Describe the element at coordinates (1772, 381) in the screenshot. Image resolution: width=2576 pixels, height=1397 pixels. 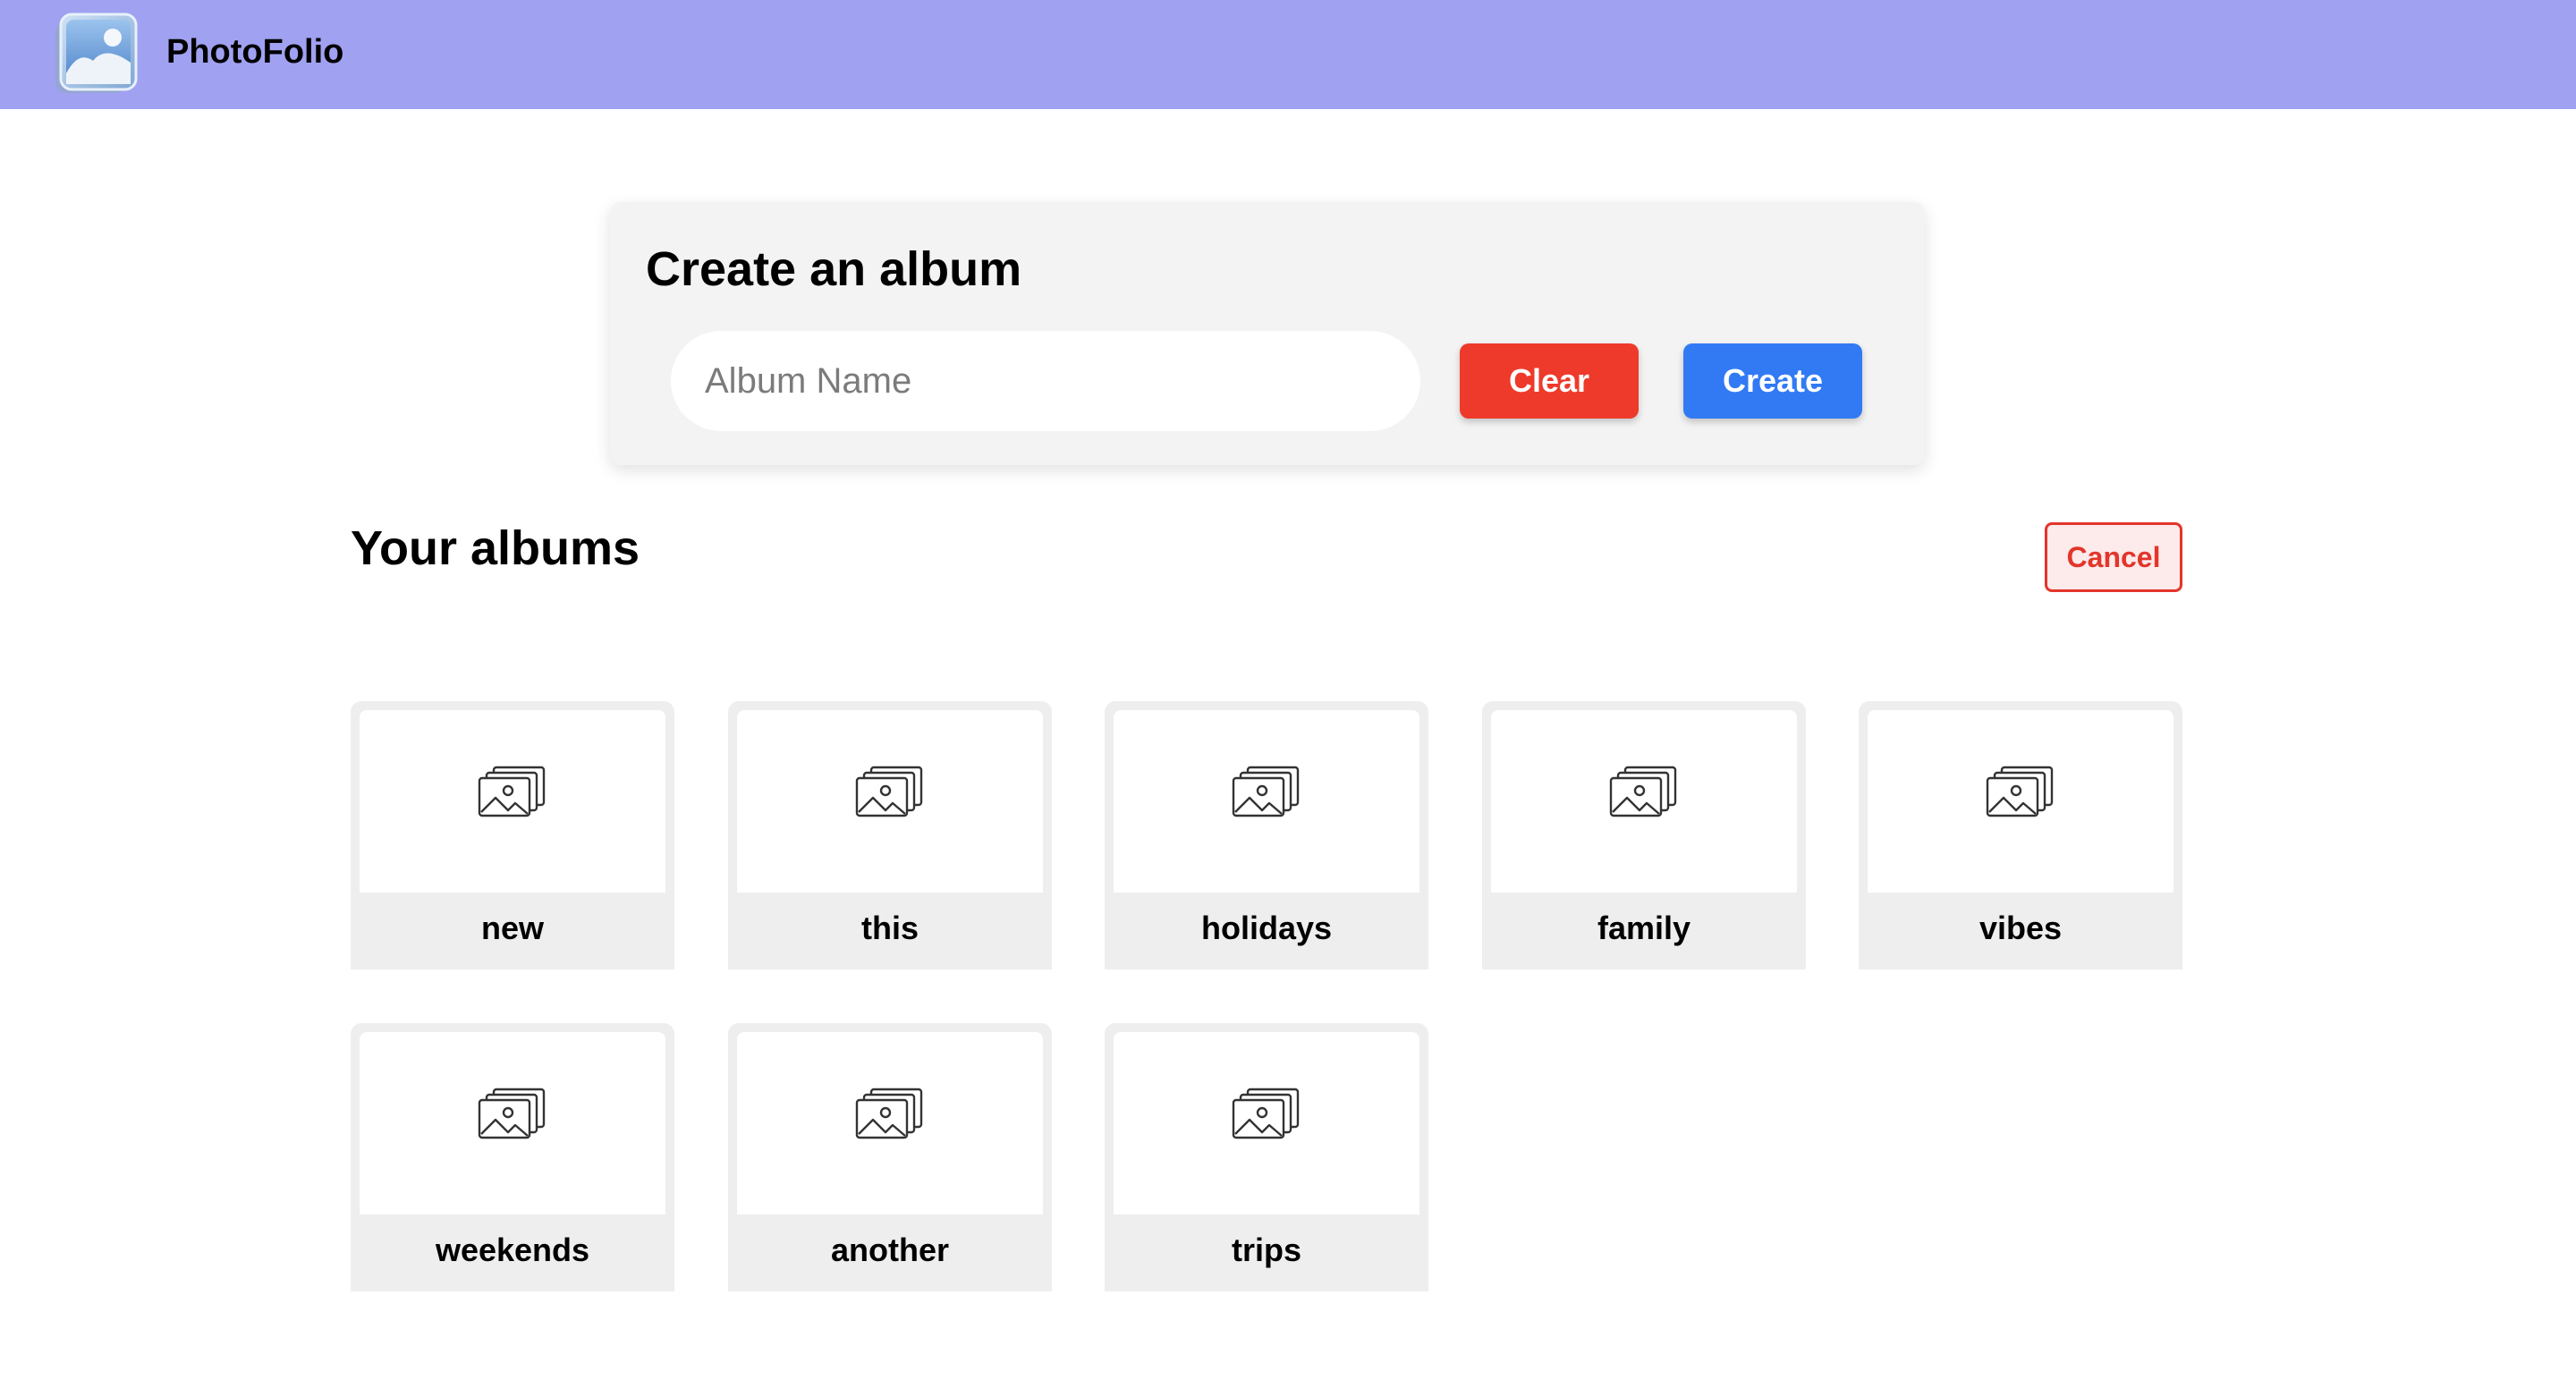
I see `create-button: Create` at that location.